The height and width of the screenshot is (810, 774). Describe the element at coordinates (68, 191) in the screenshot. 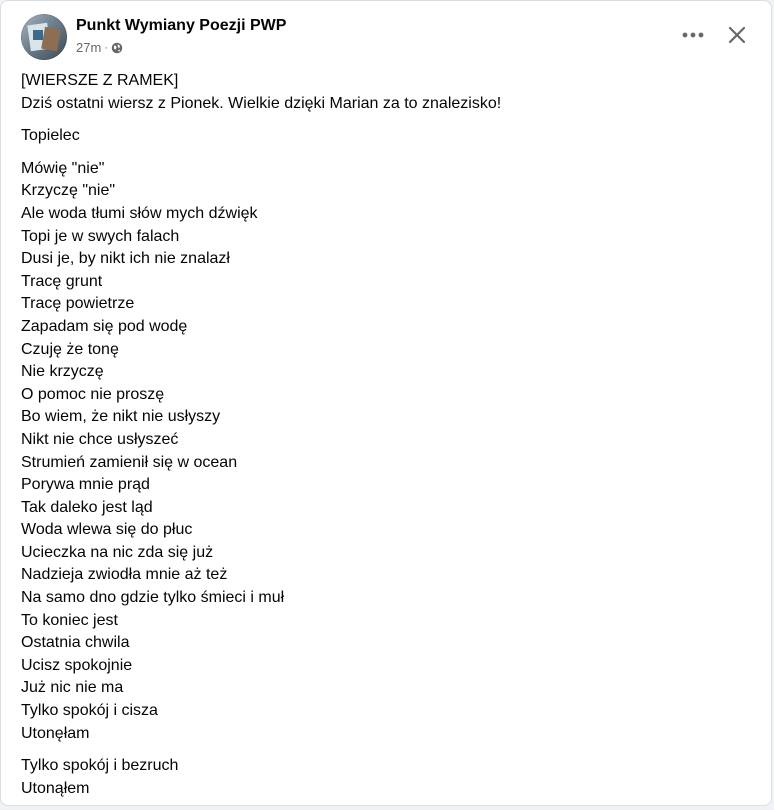

I see `poem-line: Krzyczę "nie"` at that location.